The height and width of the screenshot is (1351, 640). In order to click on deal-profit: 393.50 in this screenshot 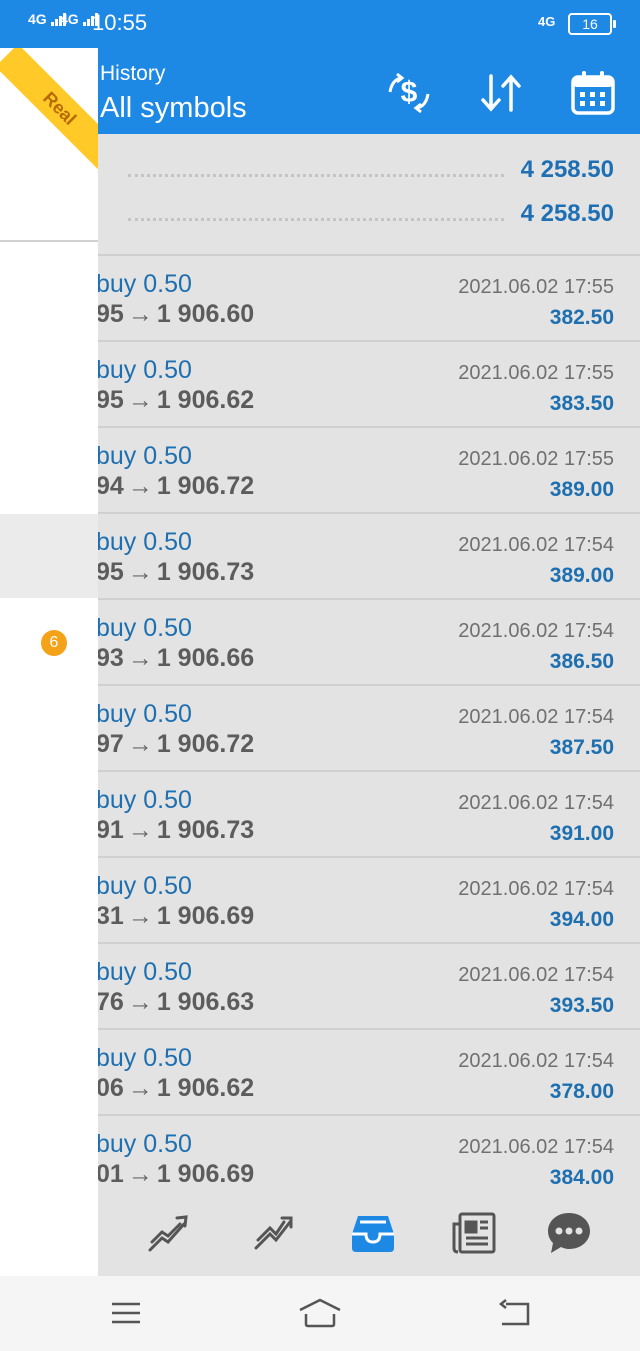, I will do `click(581, 1005)`.